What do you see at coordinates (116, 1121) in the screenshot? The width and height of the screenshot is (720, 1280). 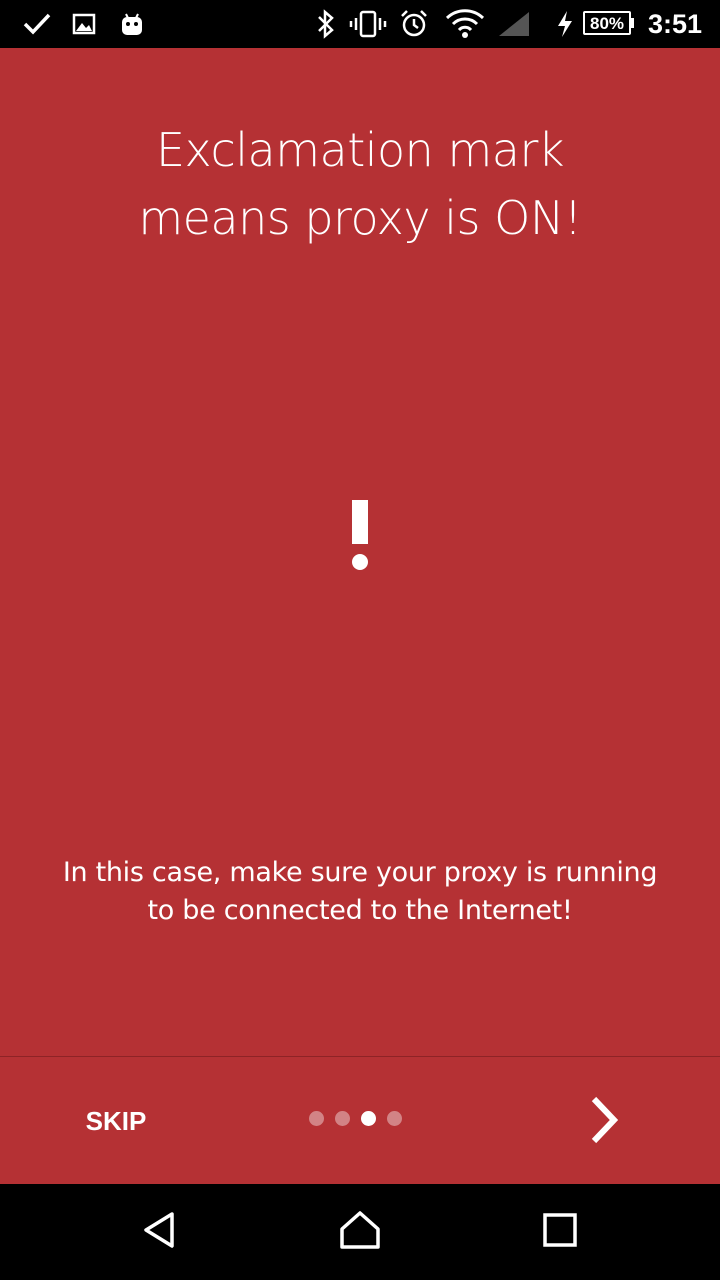 I see `skip-button: SKIP` at bounding box center [116, 1121].